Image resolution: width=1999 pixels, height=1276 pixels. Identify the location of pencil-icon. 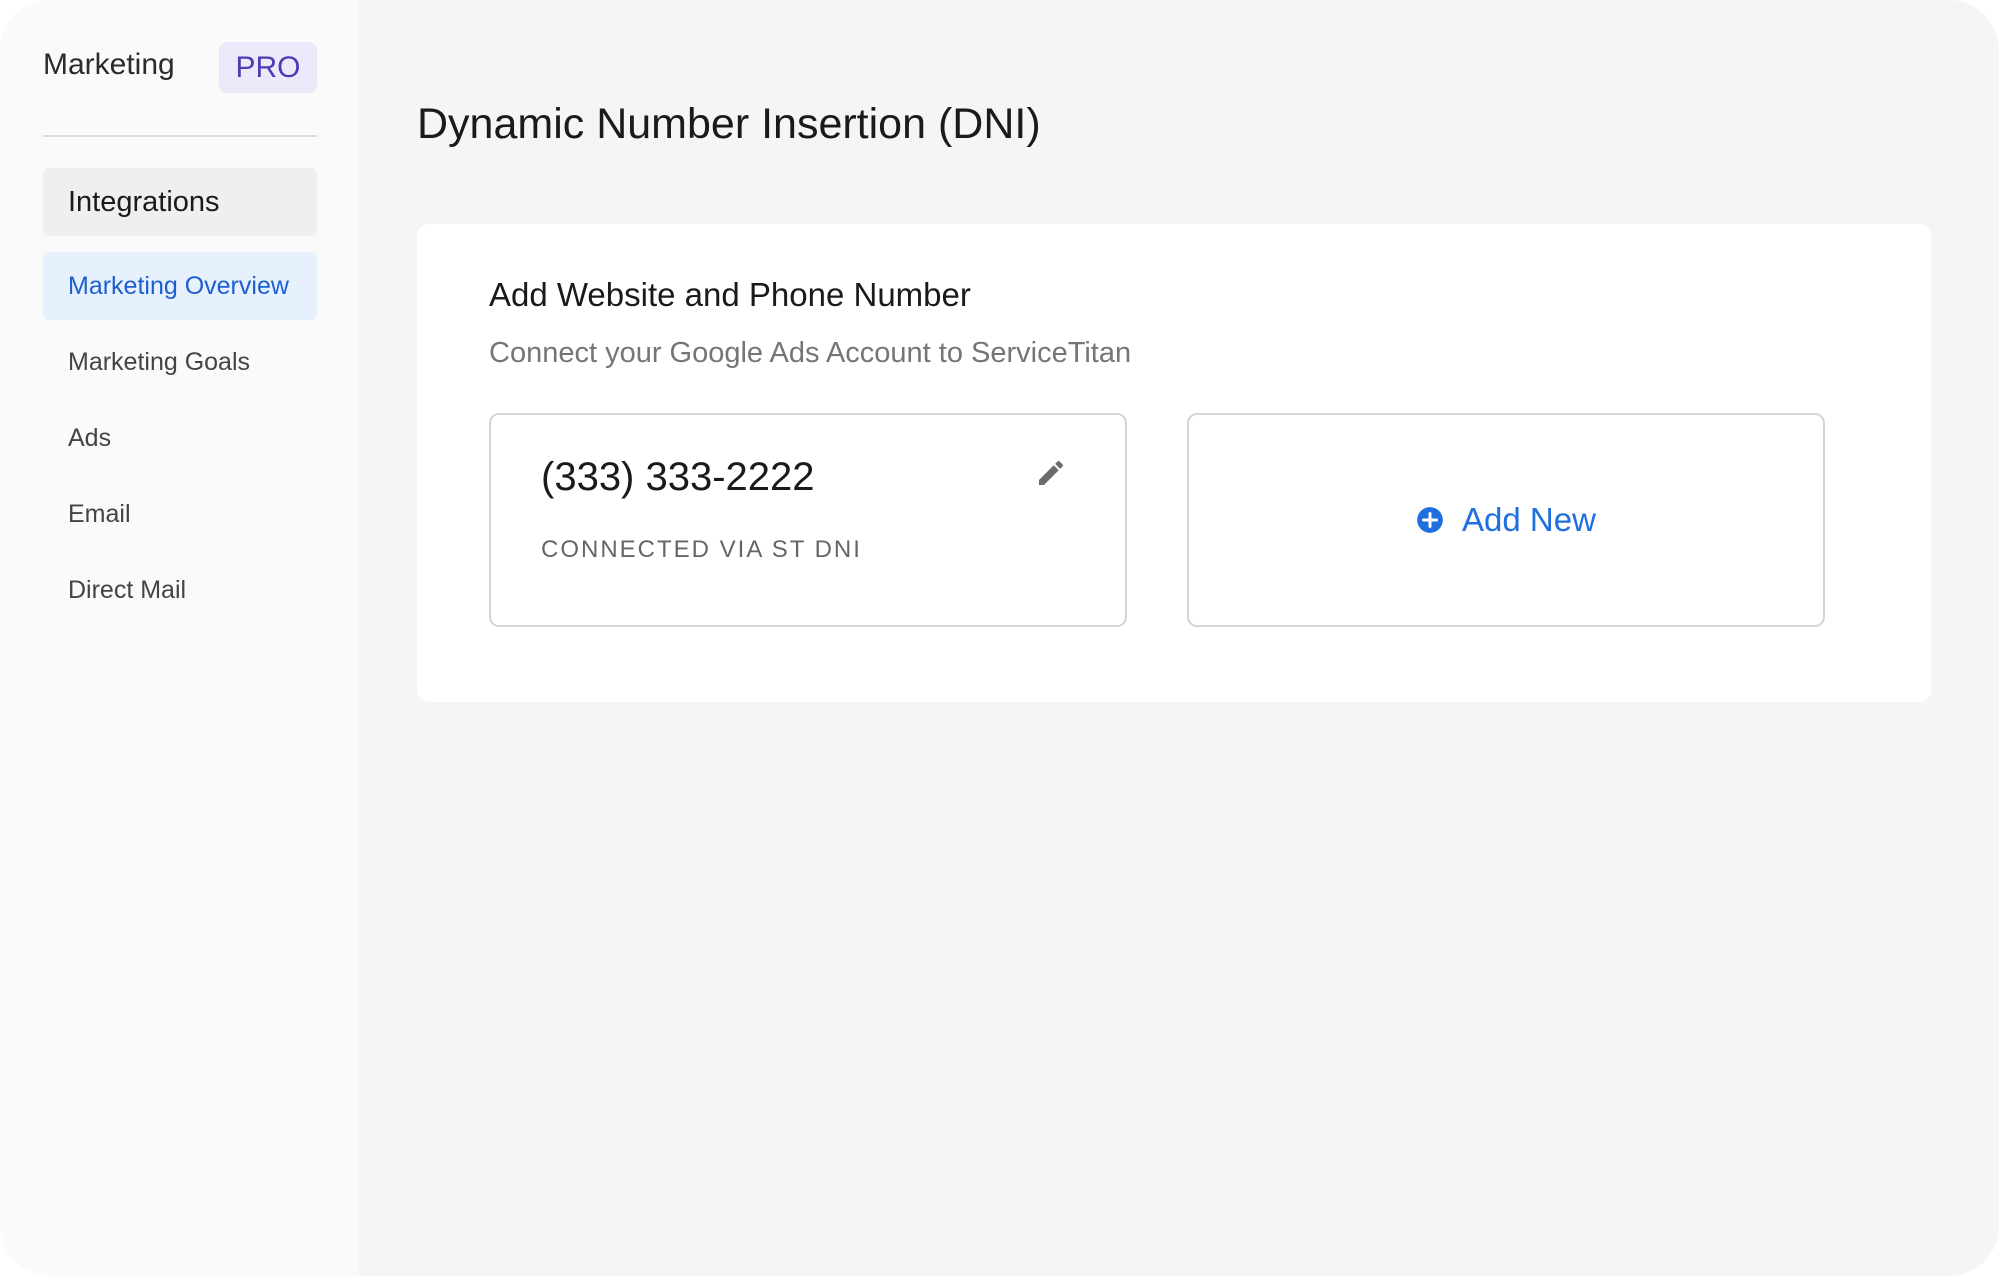
(1051, 472).